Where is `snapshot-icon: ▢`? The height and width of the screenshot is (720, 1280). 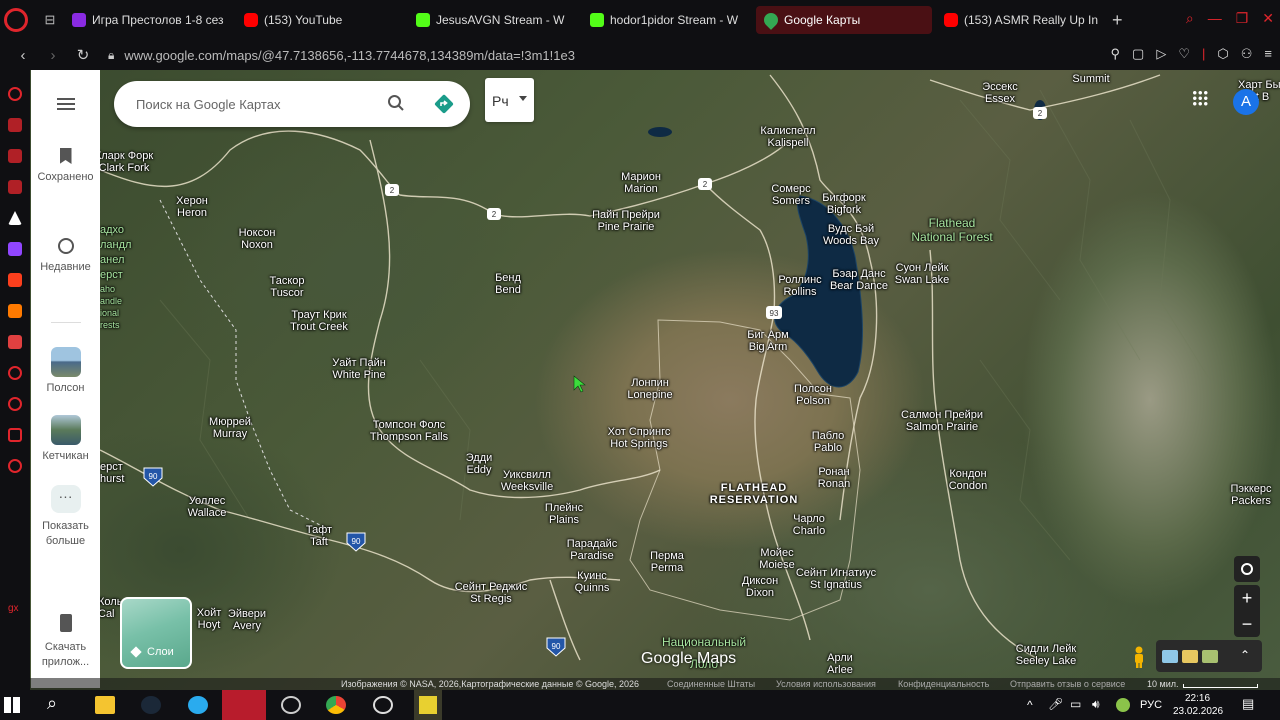 snapshot-icon: ▢ is located at coordinates (1138, 54).